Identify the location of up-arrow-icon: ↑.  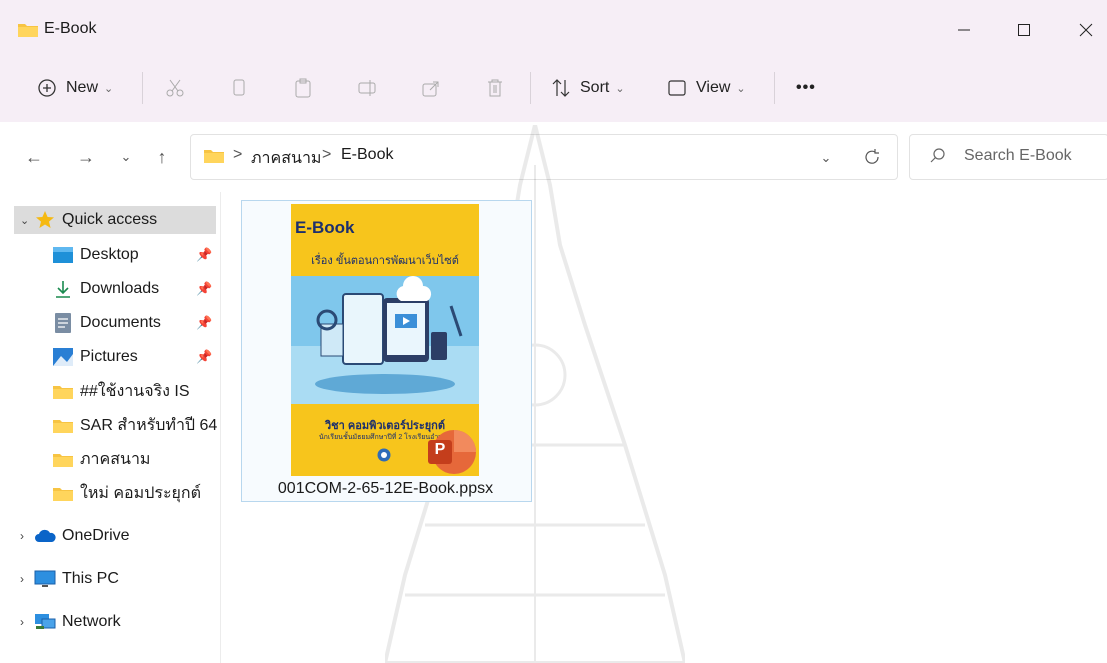
(162, 157).